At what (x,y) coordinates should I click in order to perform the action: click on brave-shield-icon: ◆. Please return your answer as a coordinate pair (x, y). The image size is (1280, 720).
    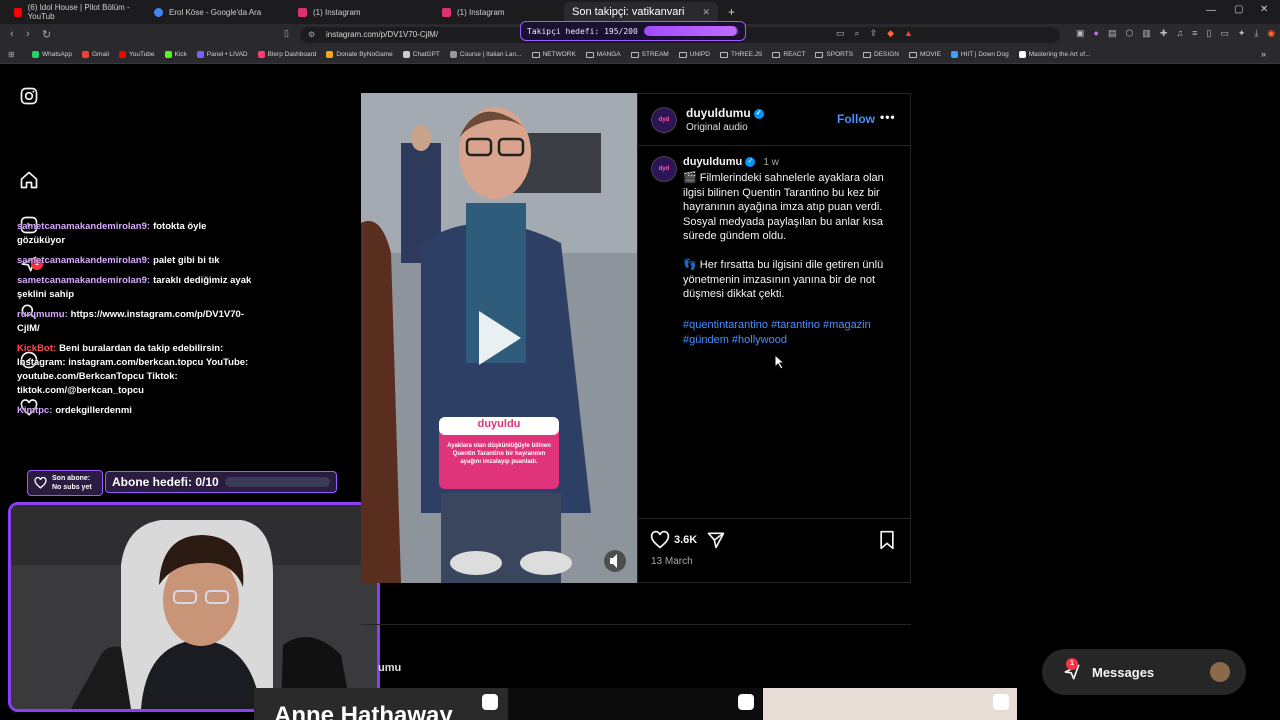
    Looking at the image, I should click on (890, 33).